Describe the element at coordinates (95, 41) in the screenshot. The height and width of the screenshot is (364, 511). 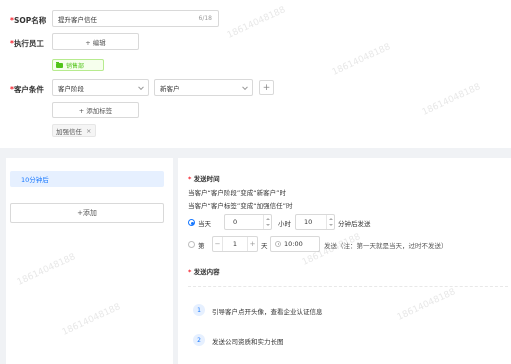
I see `edit-executor-button: + 编辑` at that location.